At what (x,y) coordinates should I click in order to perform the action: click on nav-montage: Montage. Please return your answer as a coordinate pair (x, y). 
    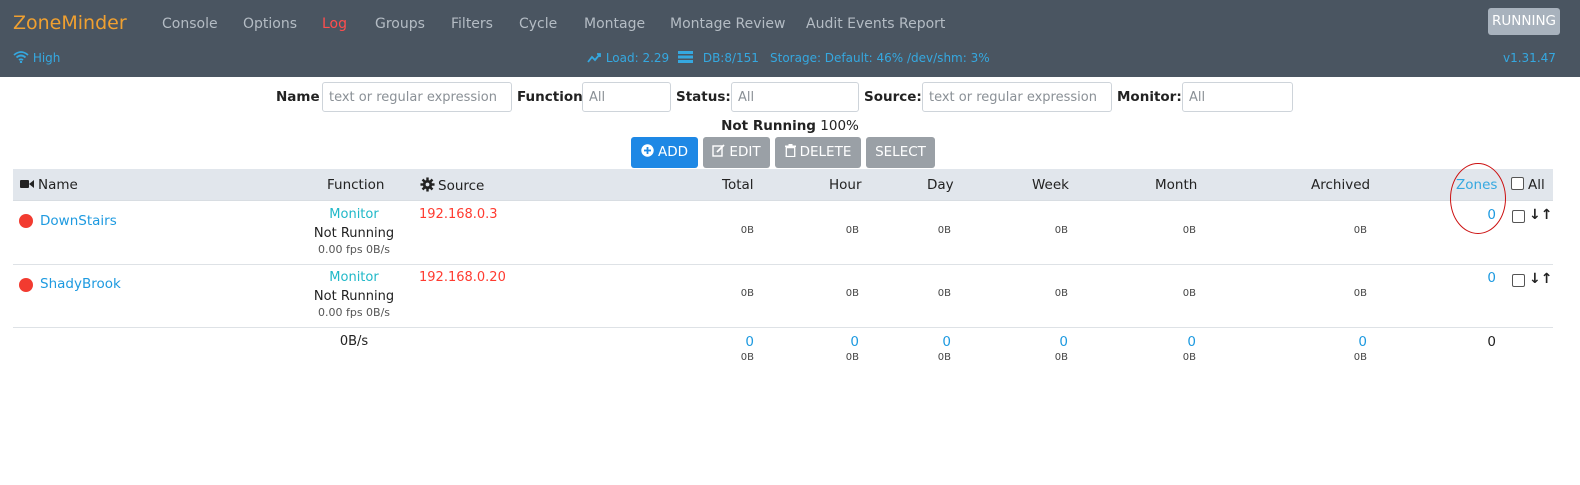
    Looking at the image, I should click on (614, 24).